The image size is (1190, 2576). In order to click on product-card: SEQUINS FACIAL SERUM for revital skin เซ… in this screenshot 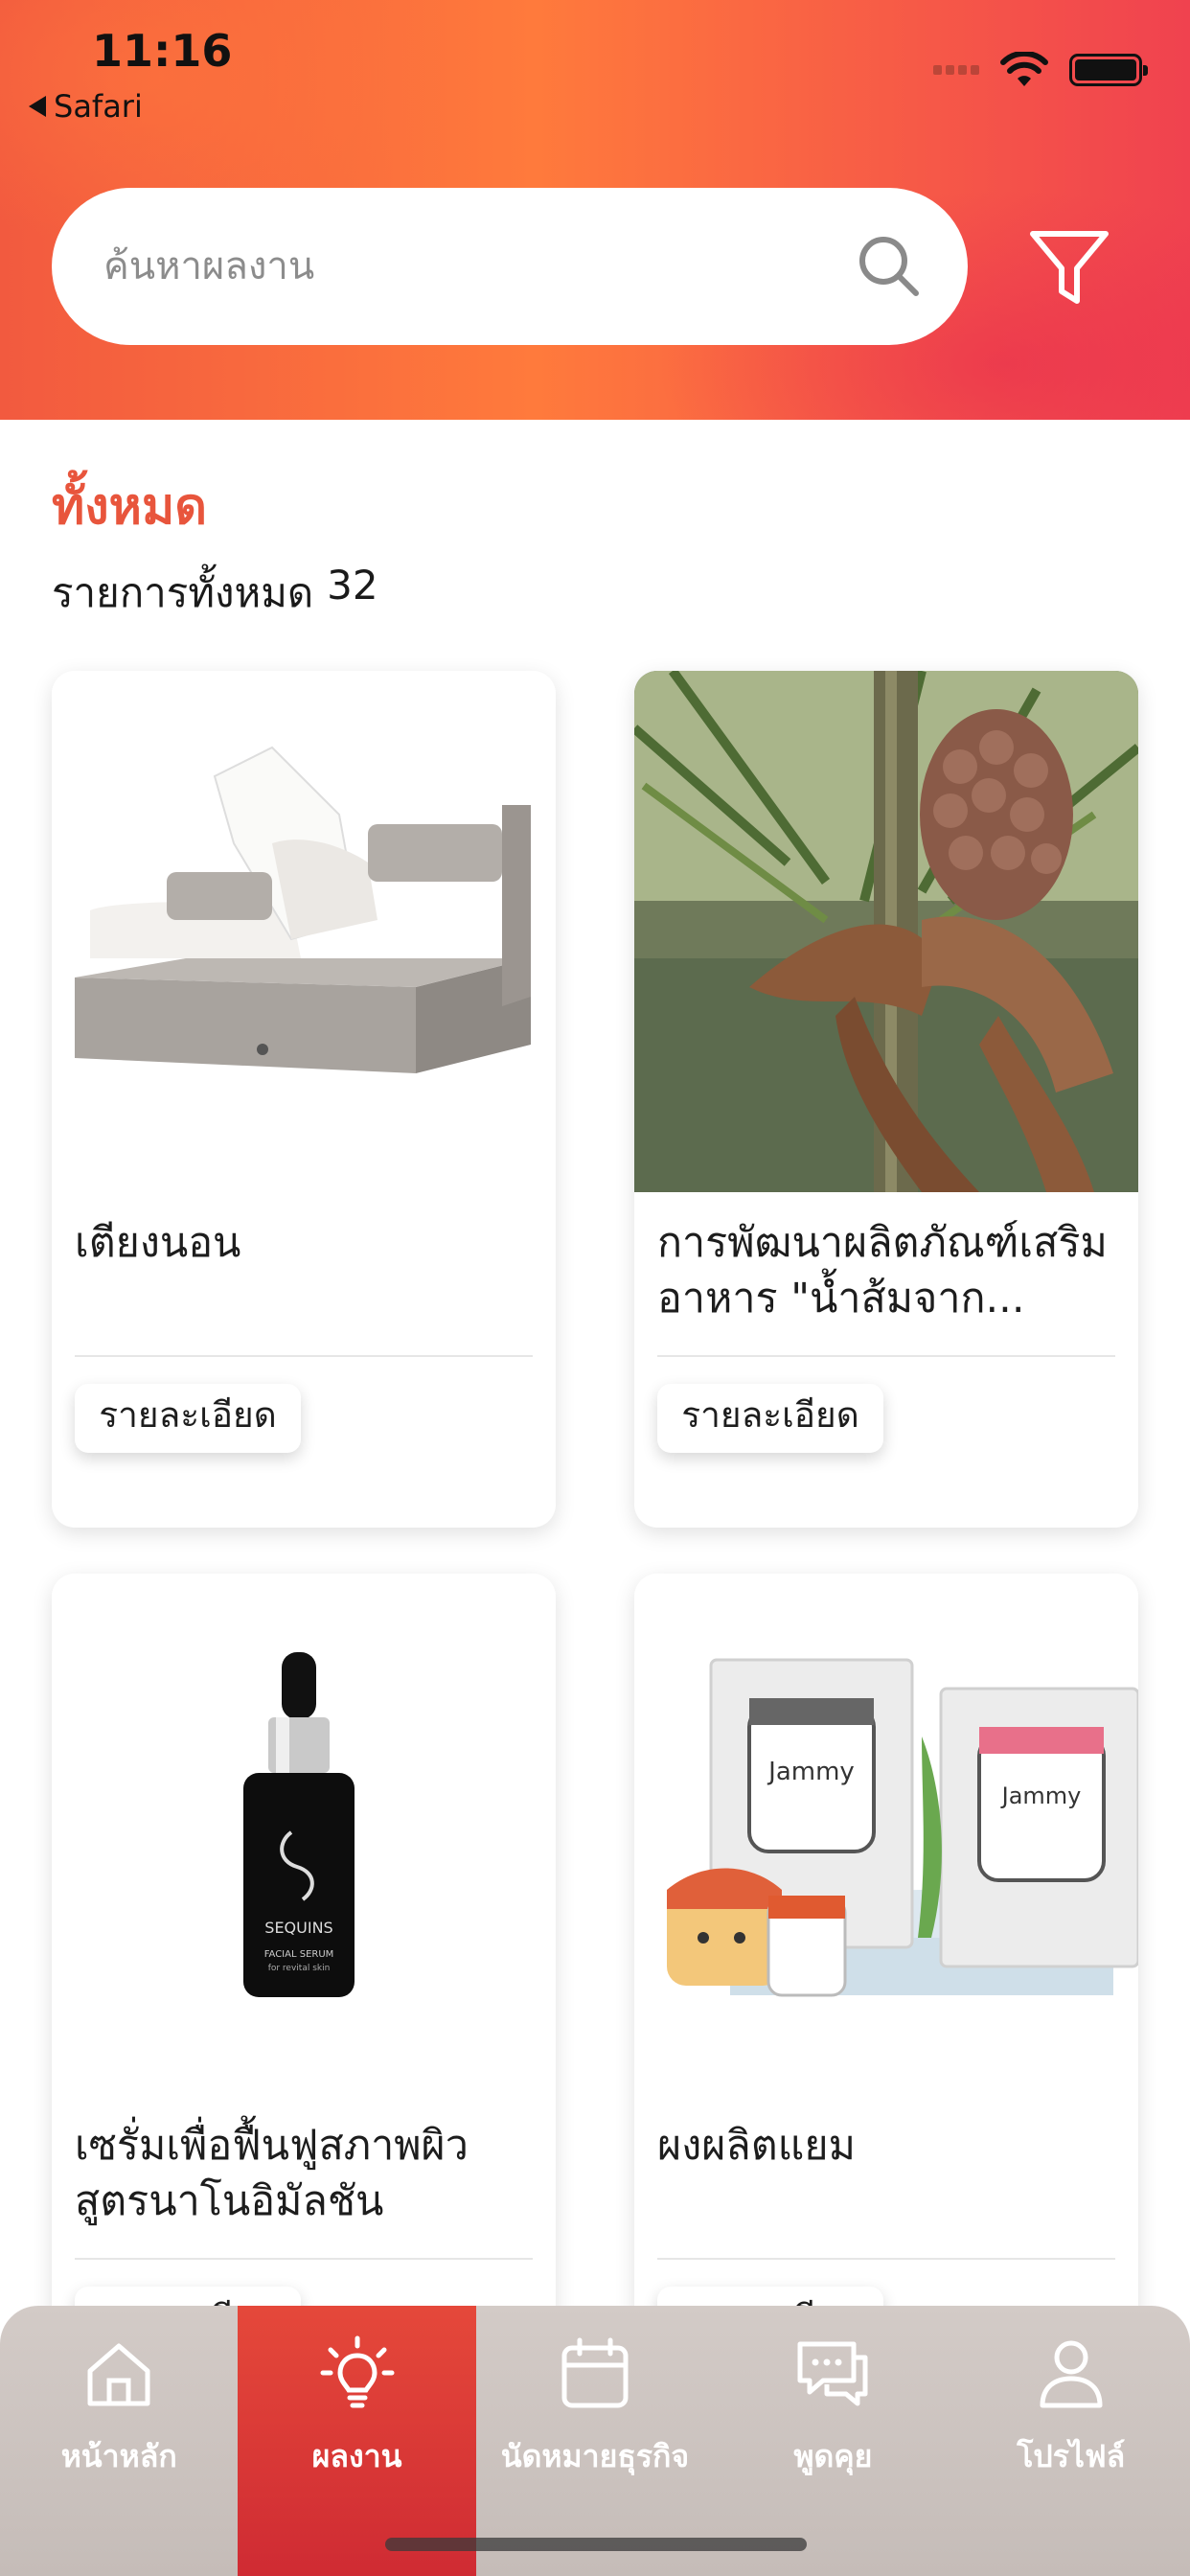, I will do `click(304, 2002)`.